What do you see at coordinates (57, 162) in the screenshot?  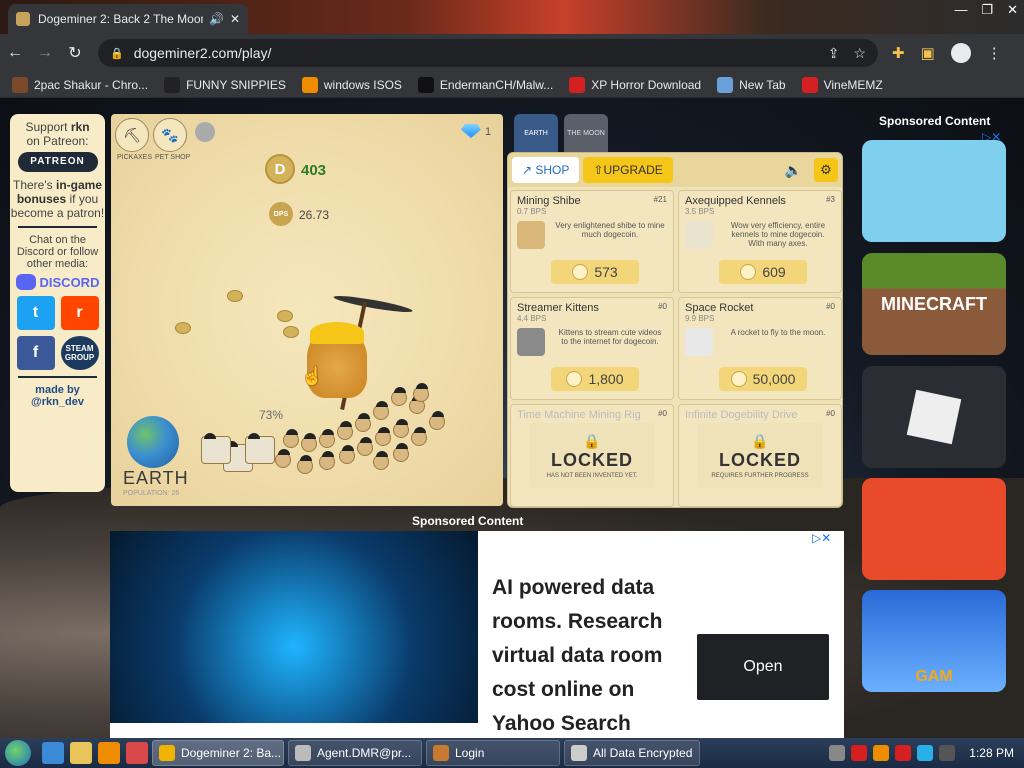 I see `patreon-button: PATREON` at bounding box center [57, 162].